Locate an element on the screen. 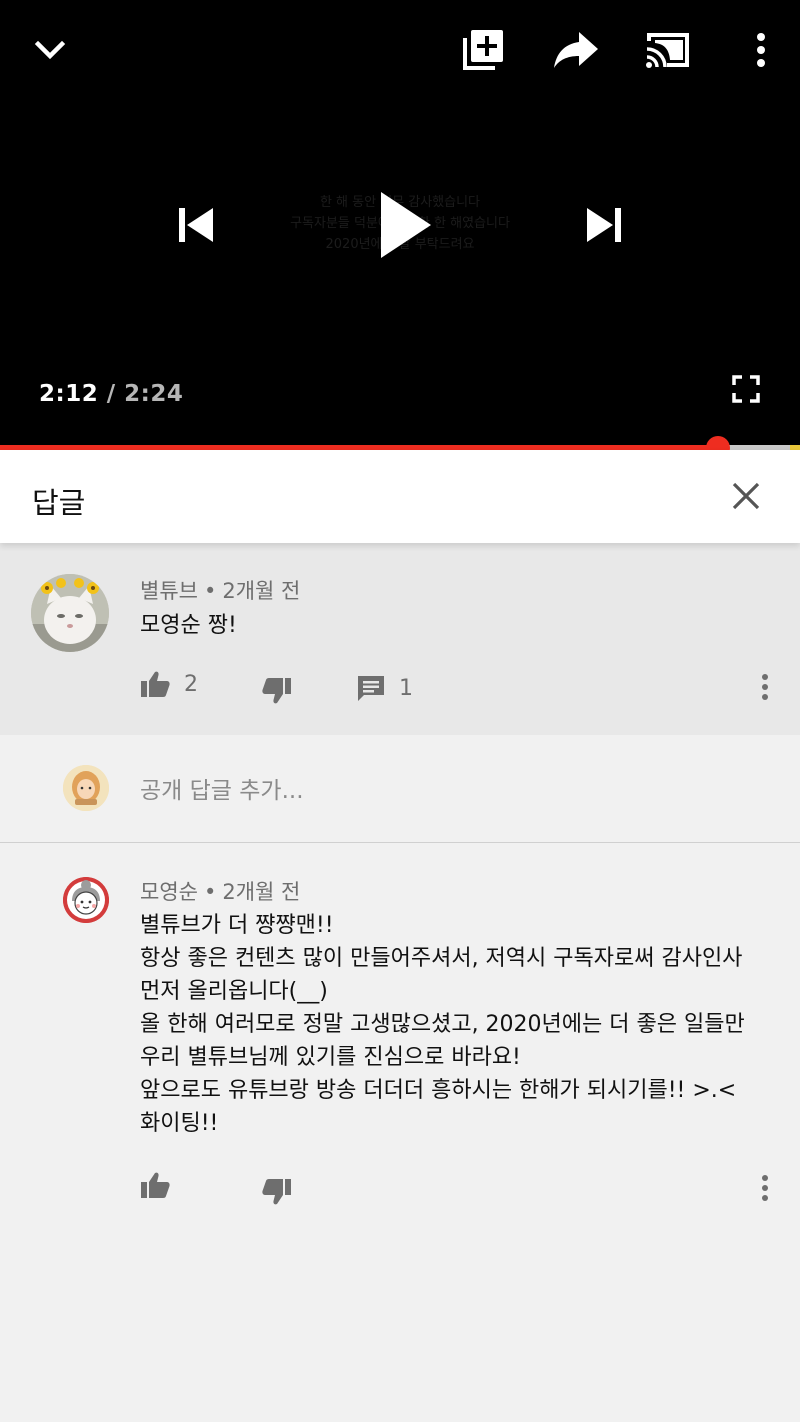 Image resolution: width=800 pixels, height=1422 pixels. close-replies-button is located at coordinates (746, 496).